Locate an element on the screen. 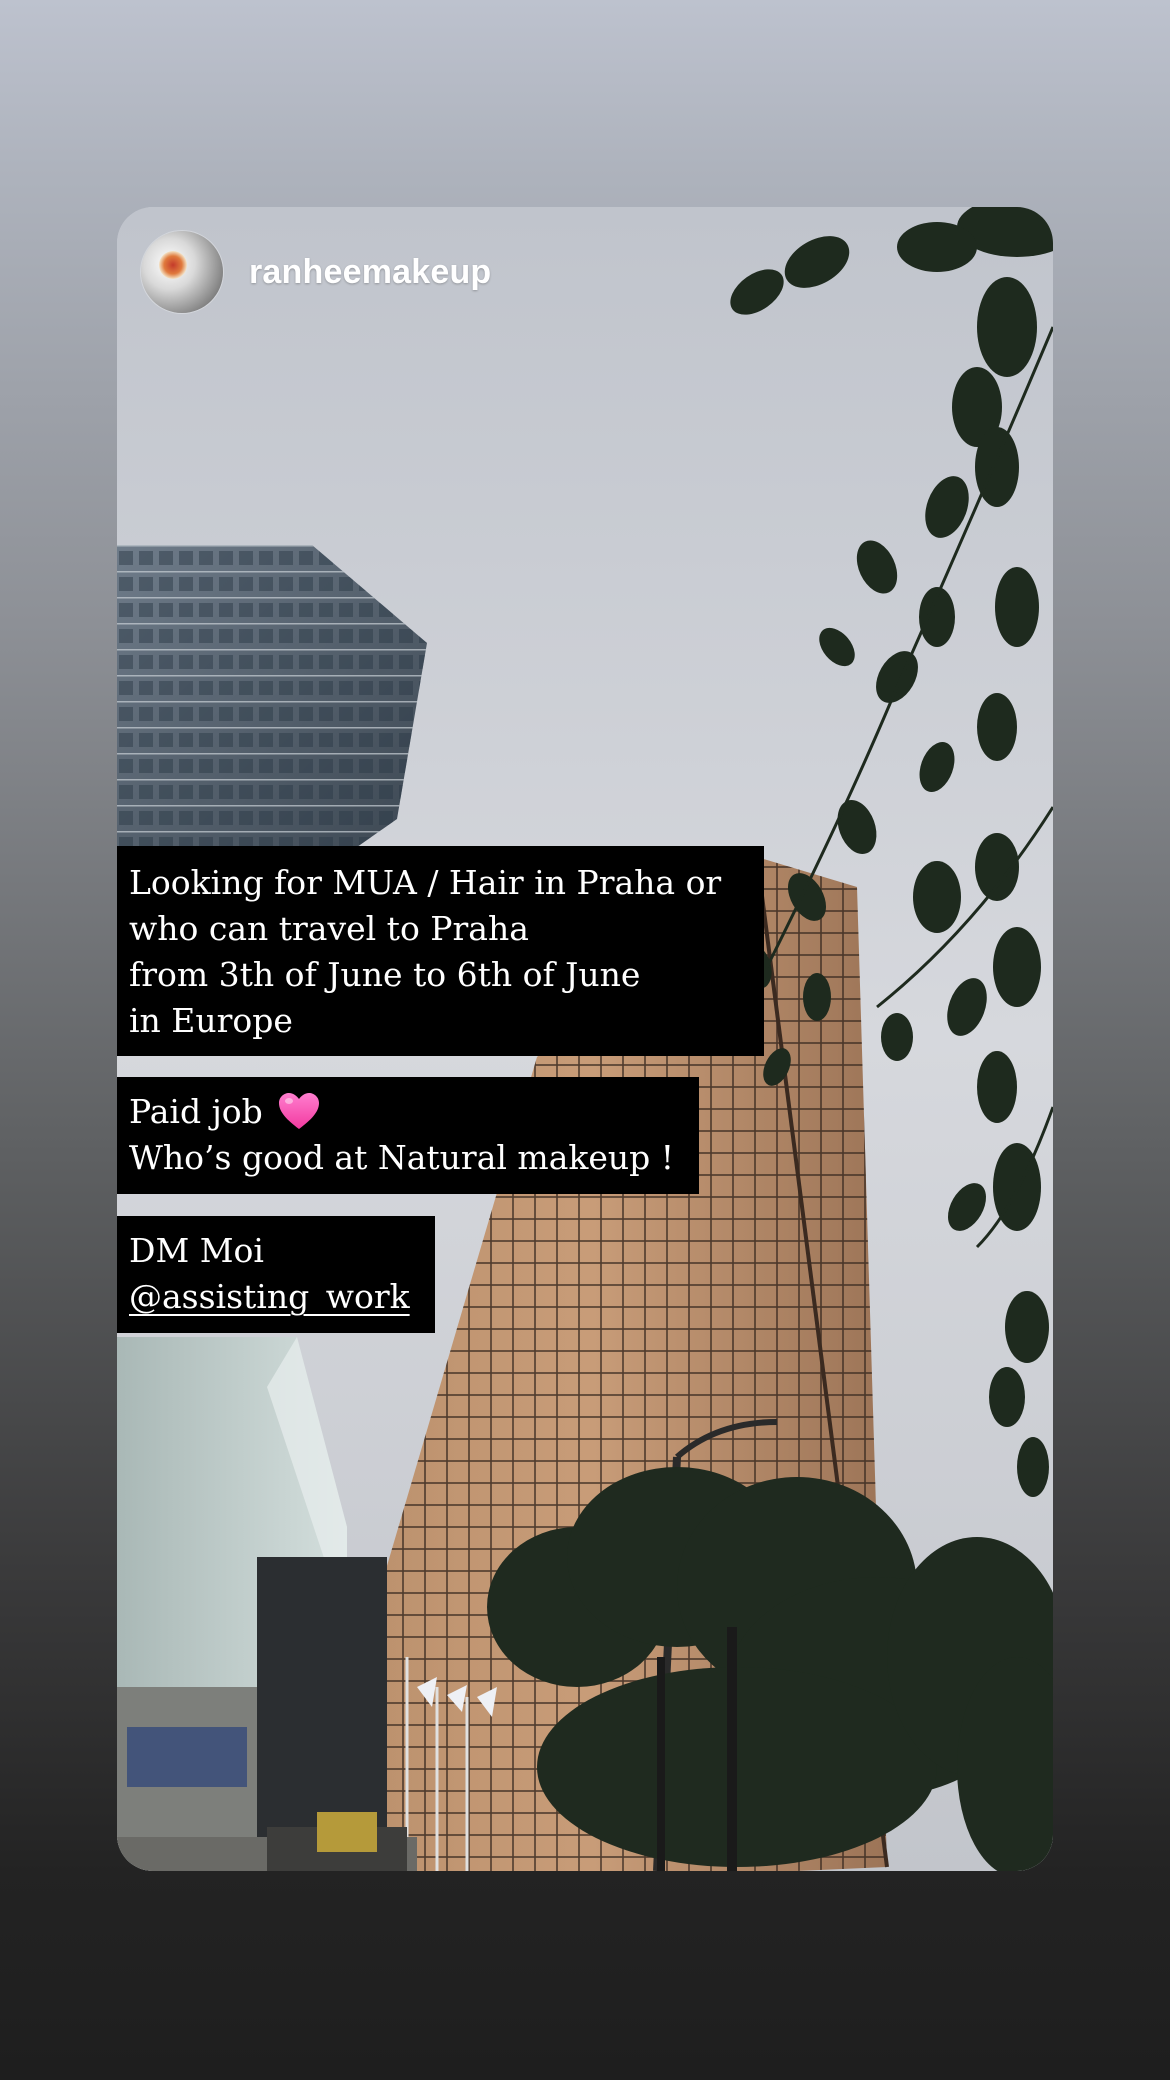 The image size is (1170, 2080). dm-moi-text: DM Moi is located at coordinates (196, 1250).